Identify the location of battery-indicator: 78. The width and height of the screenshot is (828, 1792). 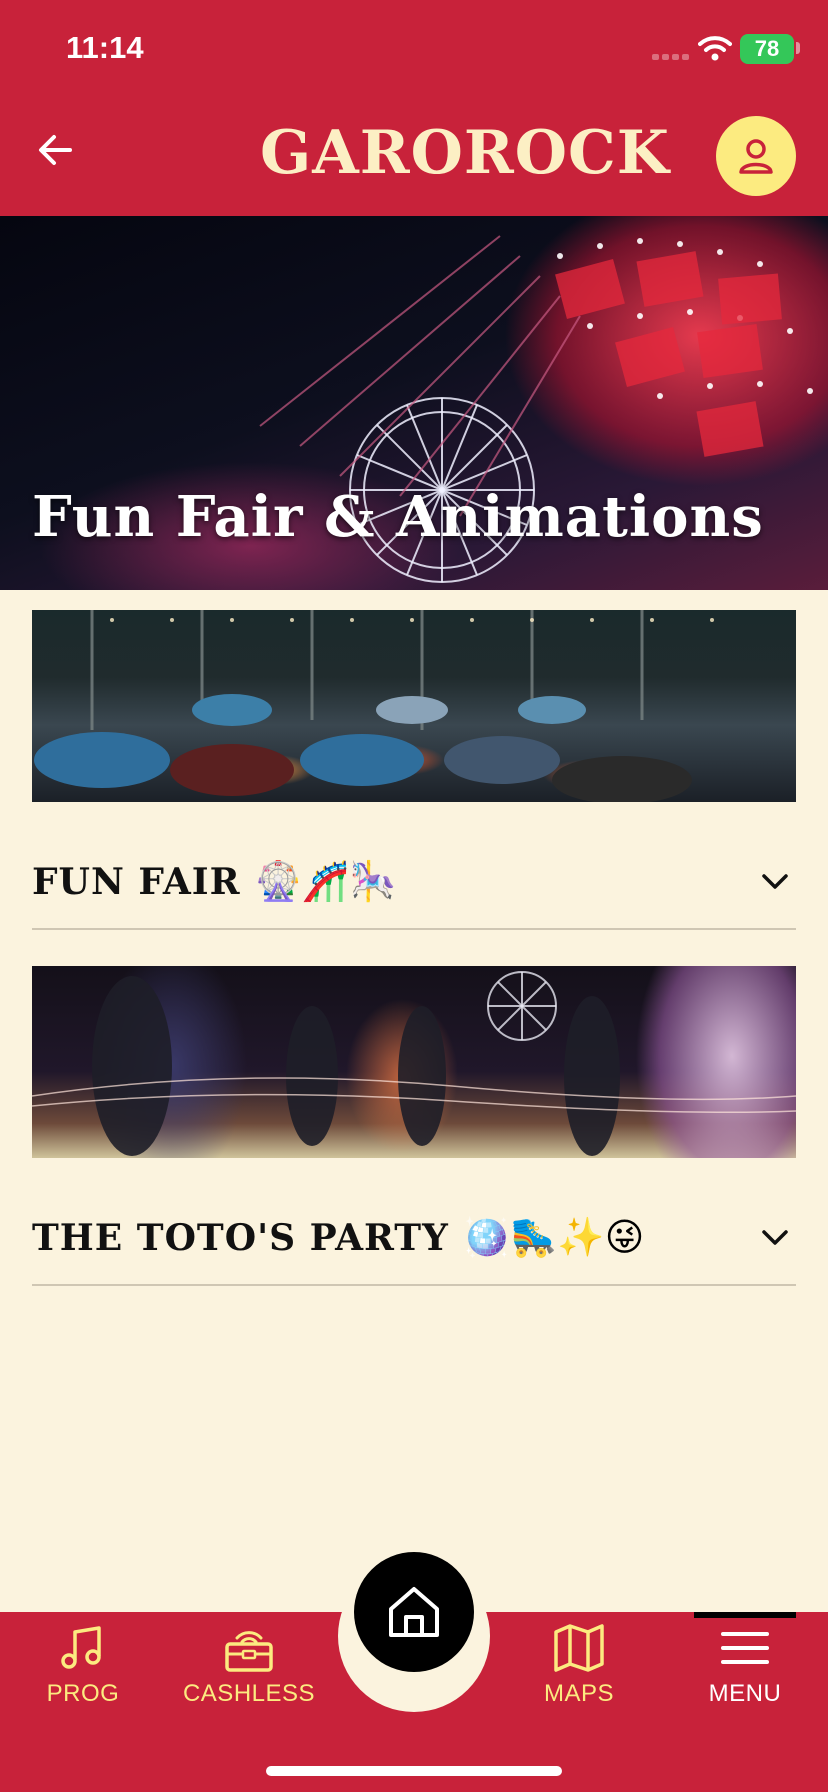
(767, 49).